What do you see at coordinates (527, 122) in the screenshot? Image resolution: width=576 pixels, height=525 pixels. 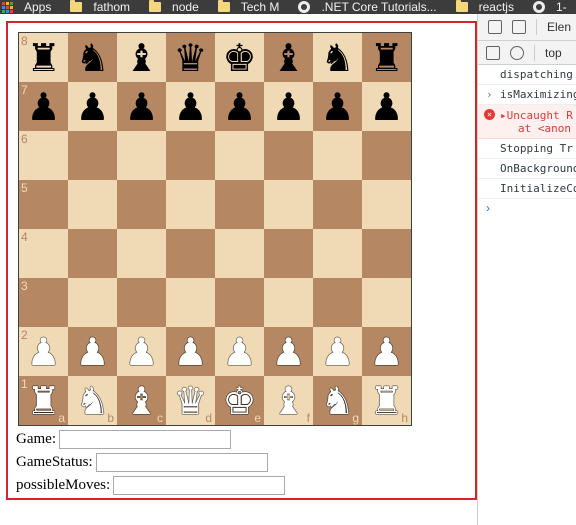 I see `console-error: × ▸Uncaught Rat <anon` at bounding box center [527, 122].